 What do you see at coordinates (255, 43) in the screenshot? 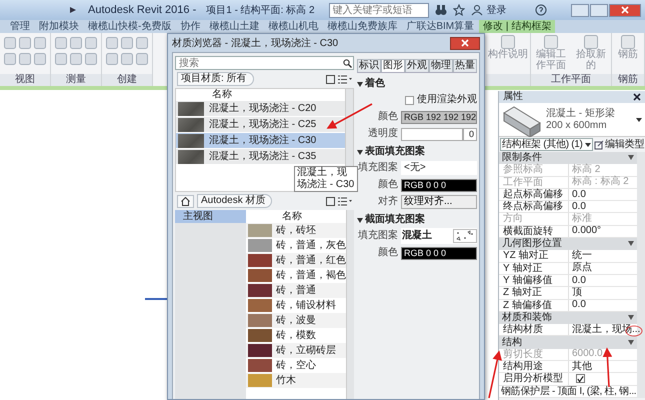
I see `dialog-title: 材质浏览器 - 混凝土，现场浇注 - C30` at bounding box center [255, 43].